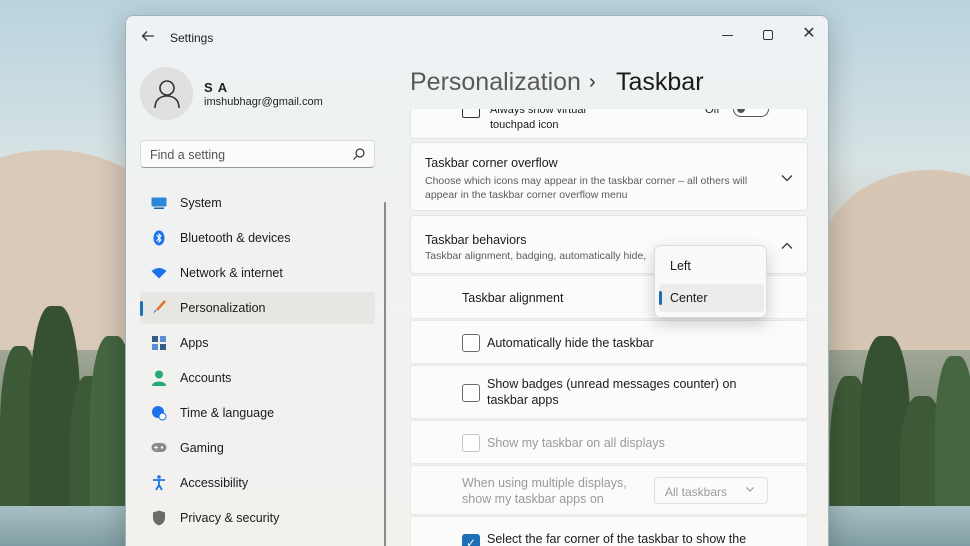 This screenshot has height=546, width=970. Describe the element at coordinates (680, 266) in the screenshot. I see `alignment-option-label: Left` at that location.